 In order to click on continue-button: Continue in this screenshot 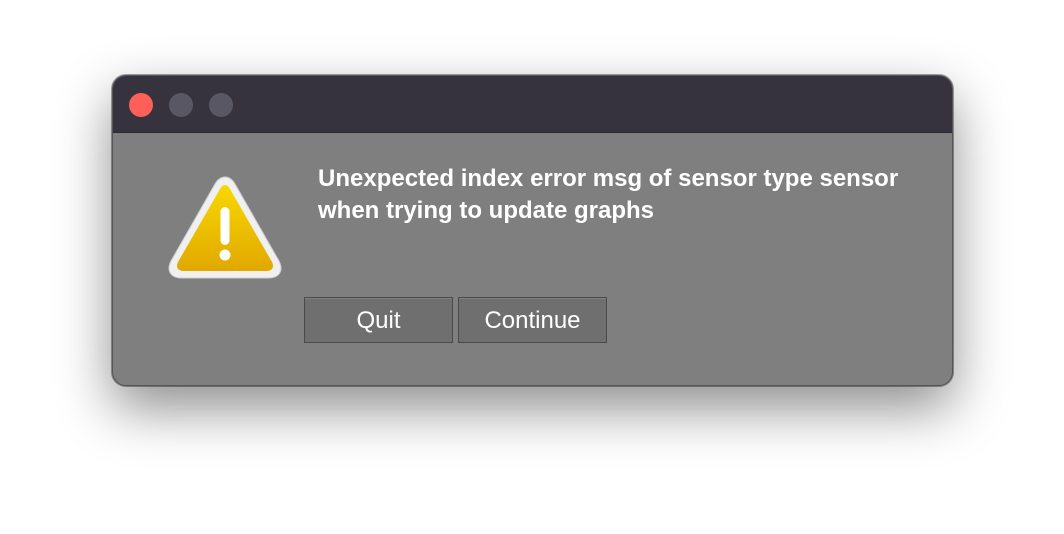, I will do `click(532, 320)`.